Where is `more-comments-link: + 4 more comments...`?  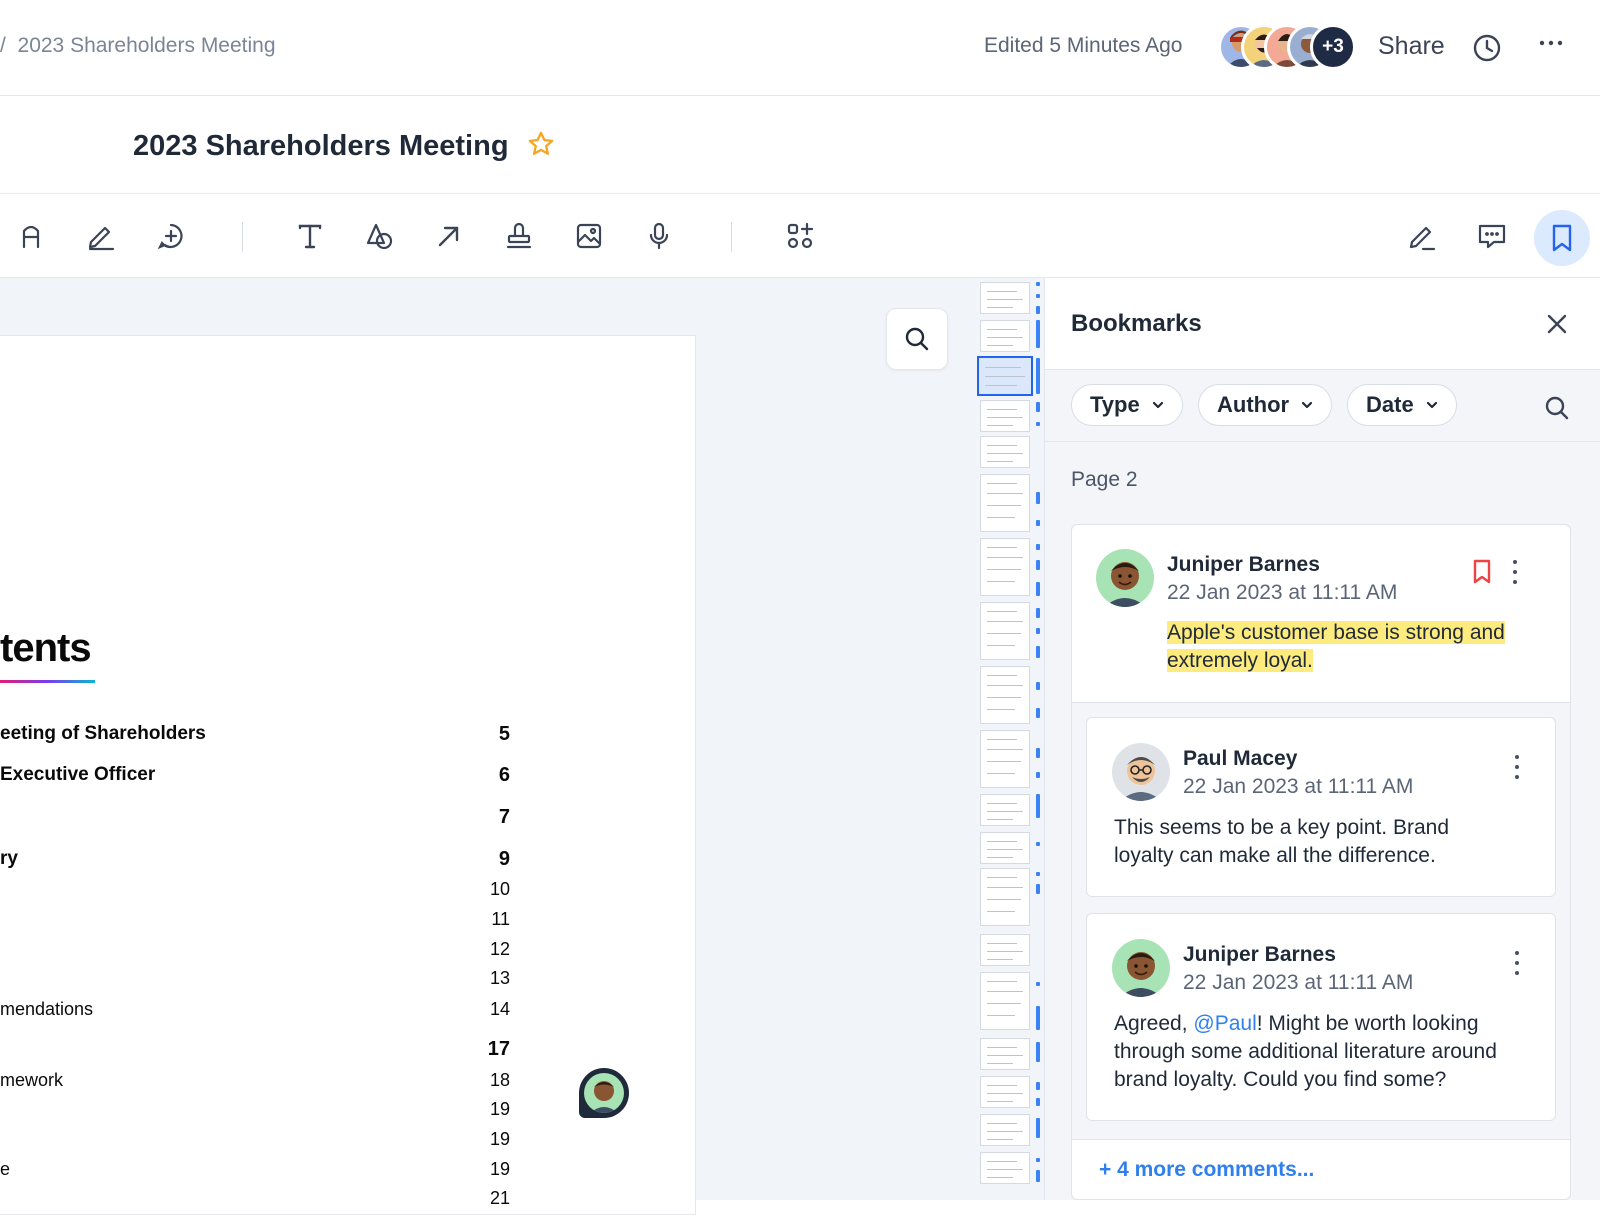 more-comments-link: + 4 more comments... is located at coordinates (1321, 1169).